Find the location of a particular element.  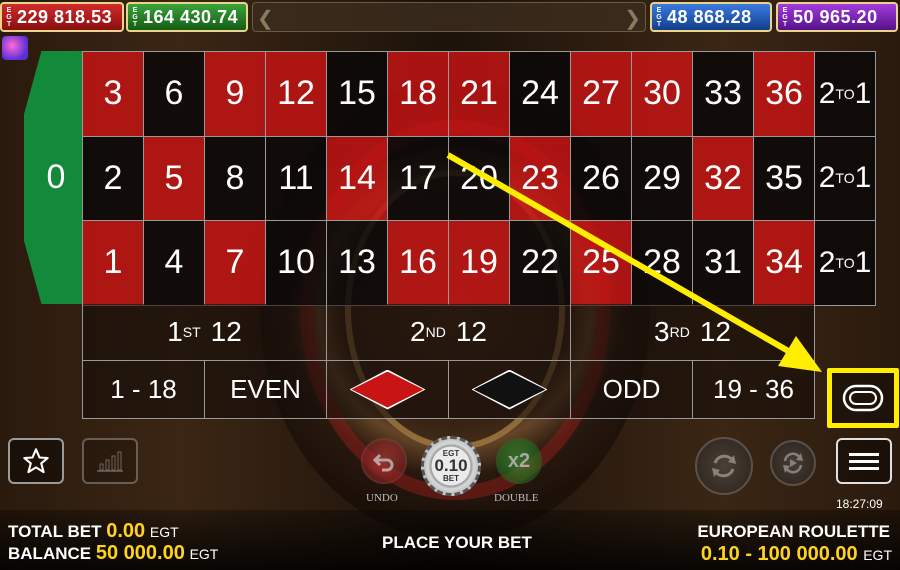

bet-high: 19 - 36 is located at coordinates (754, 390).